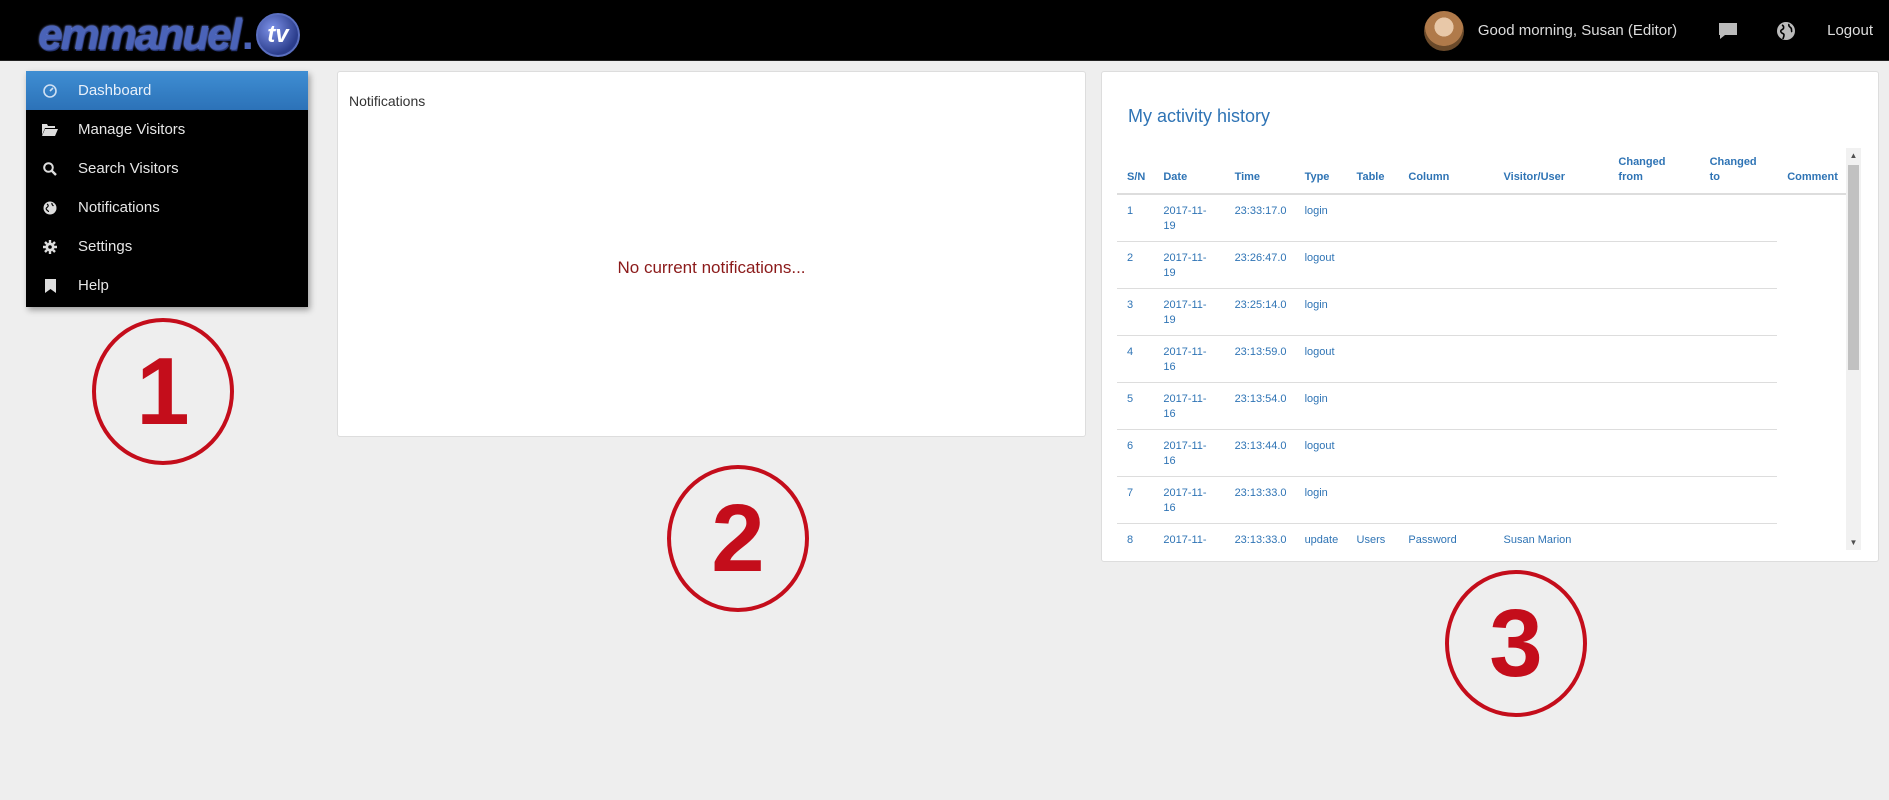  What do you see at coordinates (169, 34) in the screenshot?
I see `brand-logo: emmanuel . tv` at bounding box center [169, 34].